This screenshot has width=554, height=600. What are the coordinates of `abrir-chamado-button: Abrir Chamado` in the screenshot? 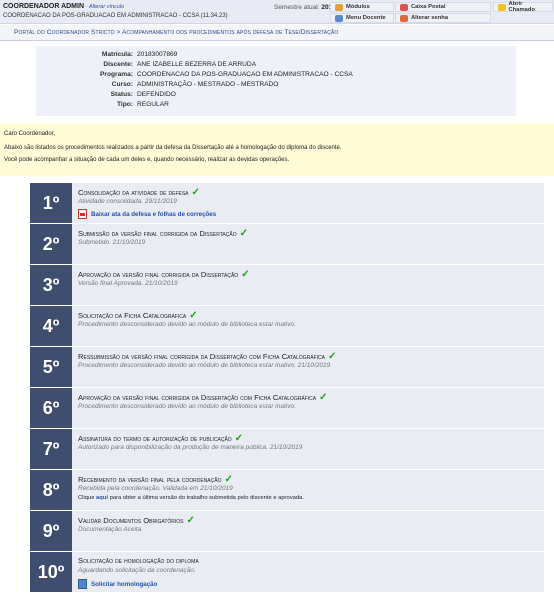 It's located at (523, 7).